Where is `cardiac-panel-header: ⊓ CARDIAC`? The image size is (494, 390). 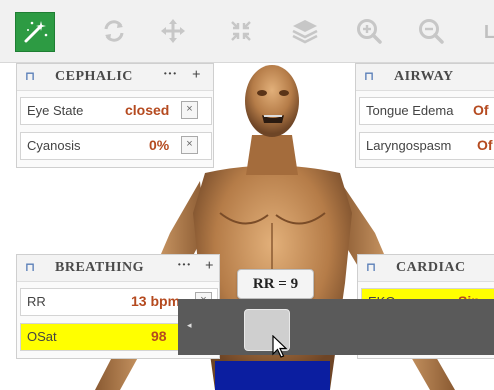 cardiac-panel-header: ⊓ CARDIAC is located at coordinates (426, 268).